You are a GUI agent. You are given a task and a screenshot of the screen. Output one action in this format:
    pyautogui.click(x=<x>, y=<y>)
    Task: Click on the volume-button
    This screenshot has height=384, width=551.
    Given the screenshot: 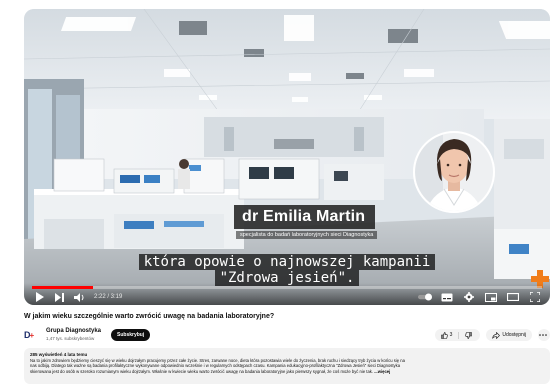 What is the action you would take?
    pyautogui.click(x=79, y=297)
    